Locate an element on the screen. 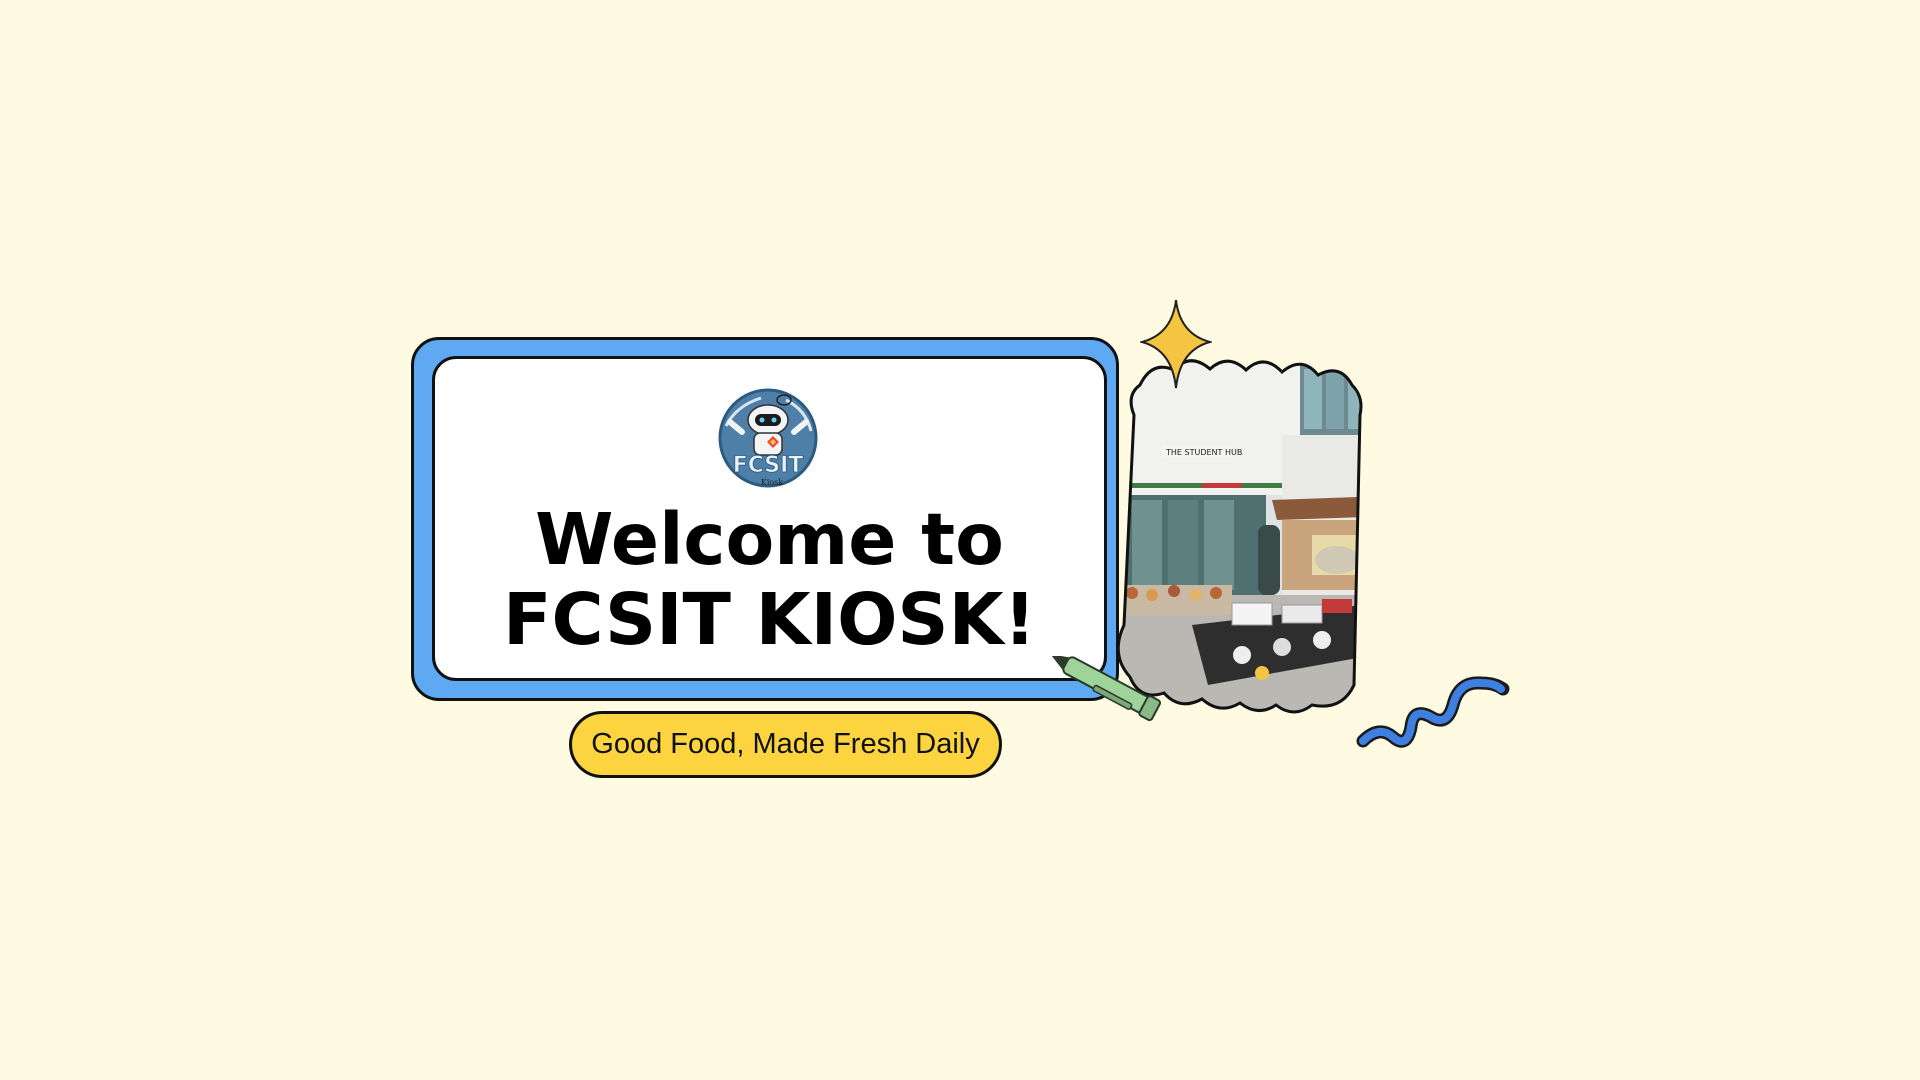 The width and height of the screenshot is (1920, 1080). title-line-2: FCSIT KIOSK! is located at coordinates (769, 619).